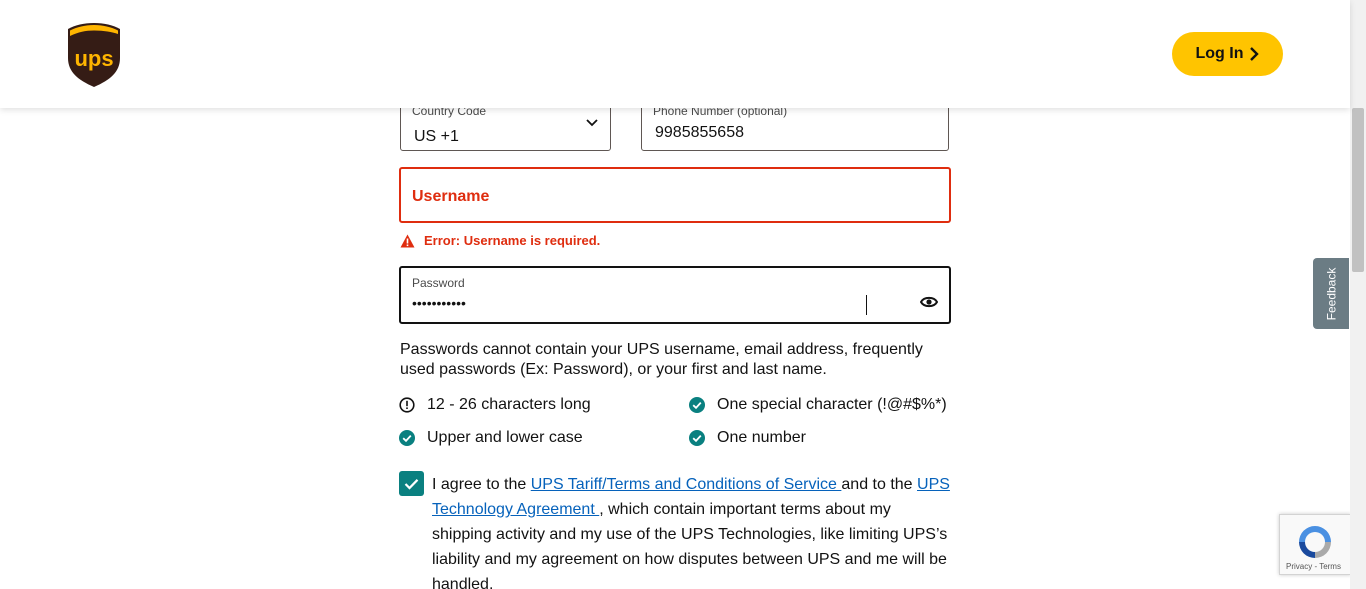 This screenshot has height=589, width=1366. I want to click on agreement-checkbox, so click(411, 483).